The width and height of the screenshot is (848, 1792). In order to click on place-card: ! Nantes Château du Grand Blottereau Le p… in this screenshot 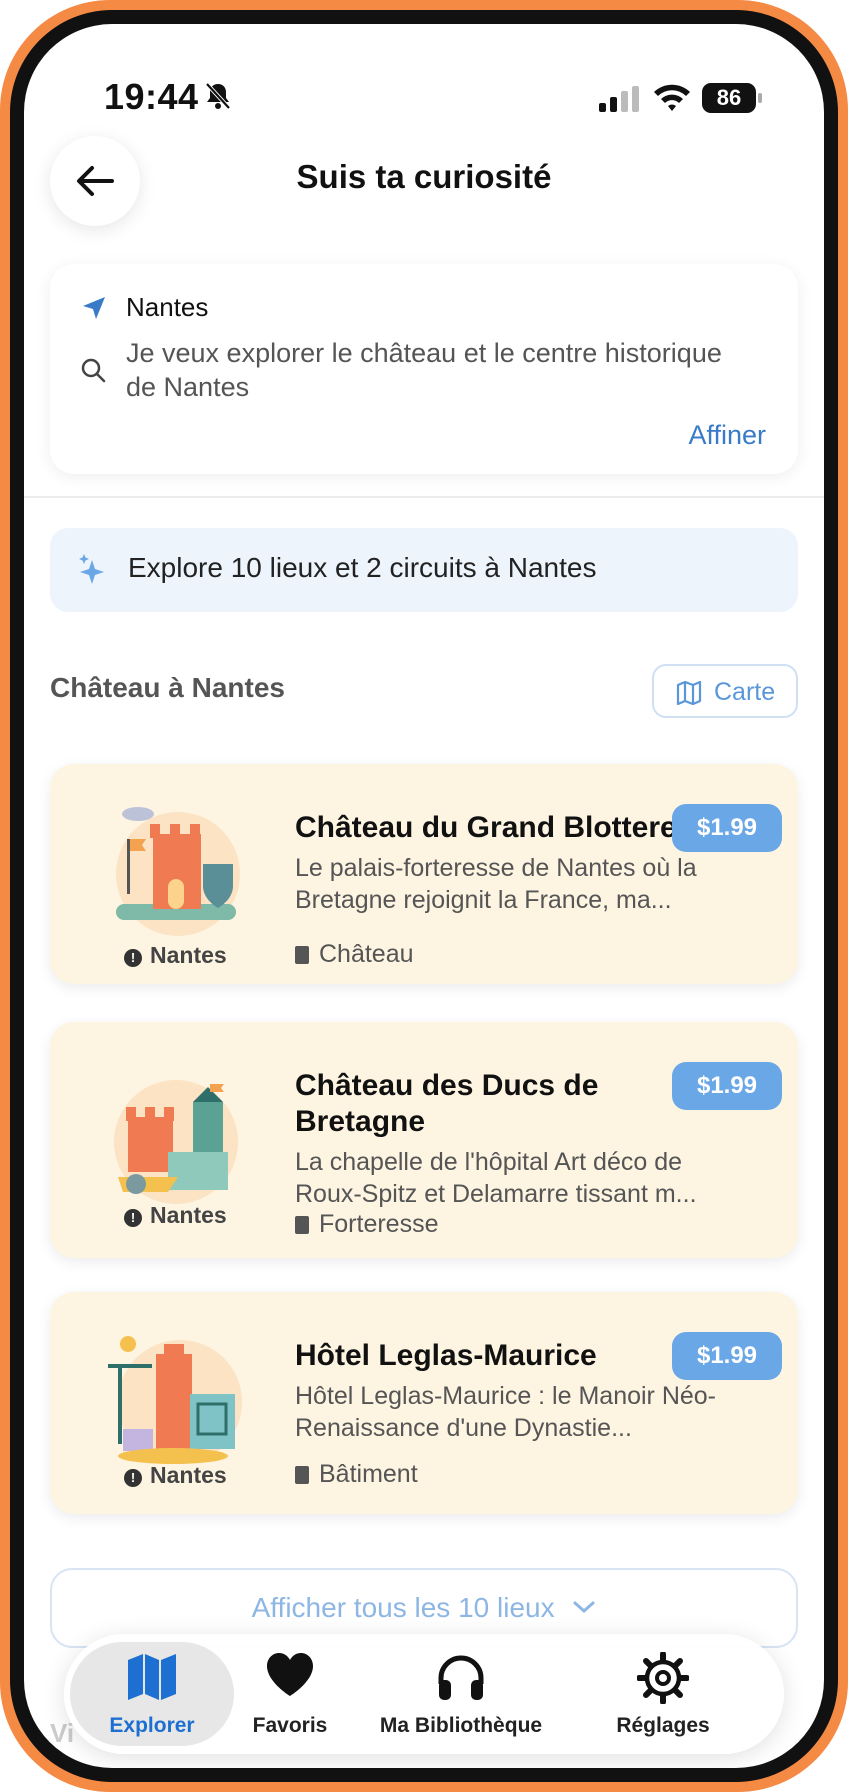, I will do `click(424, 874)`.